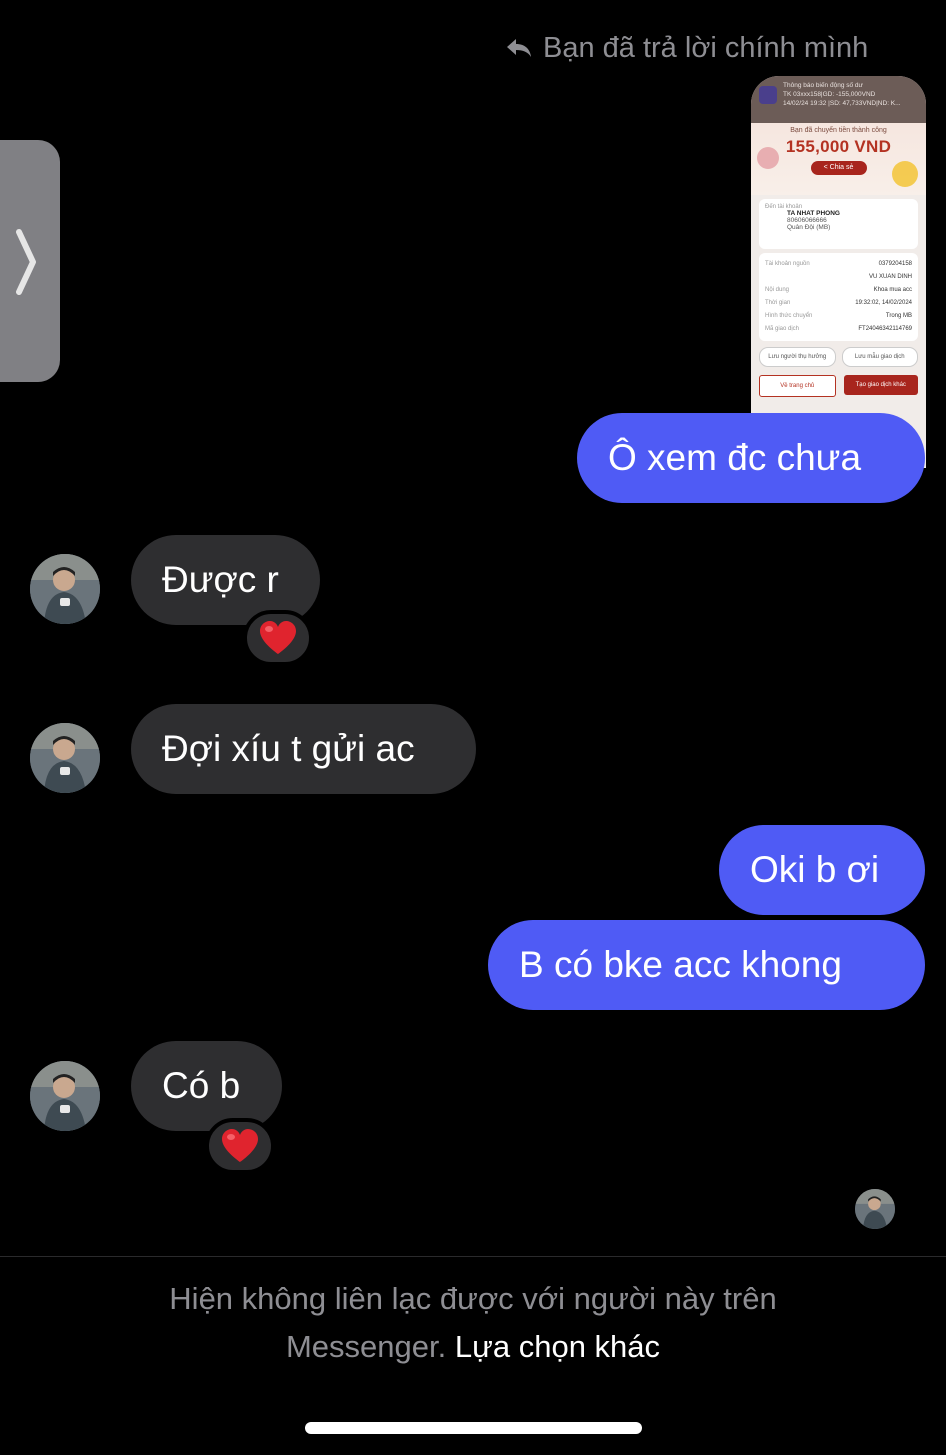 The image size is (946, 1455). What do you see at coordinates (797, 357) in the screenshot?
I see `receipt-save-beneficiary: Lưu người thụ hưởng` at bounding box center [797, 357].